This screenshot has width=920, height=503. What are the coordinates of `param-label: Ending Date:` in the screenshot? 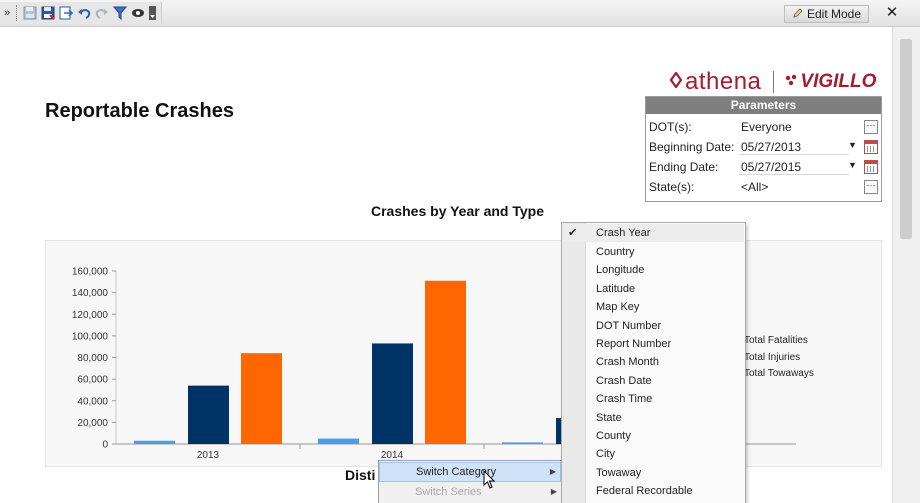 It's located at (684, 167).